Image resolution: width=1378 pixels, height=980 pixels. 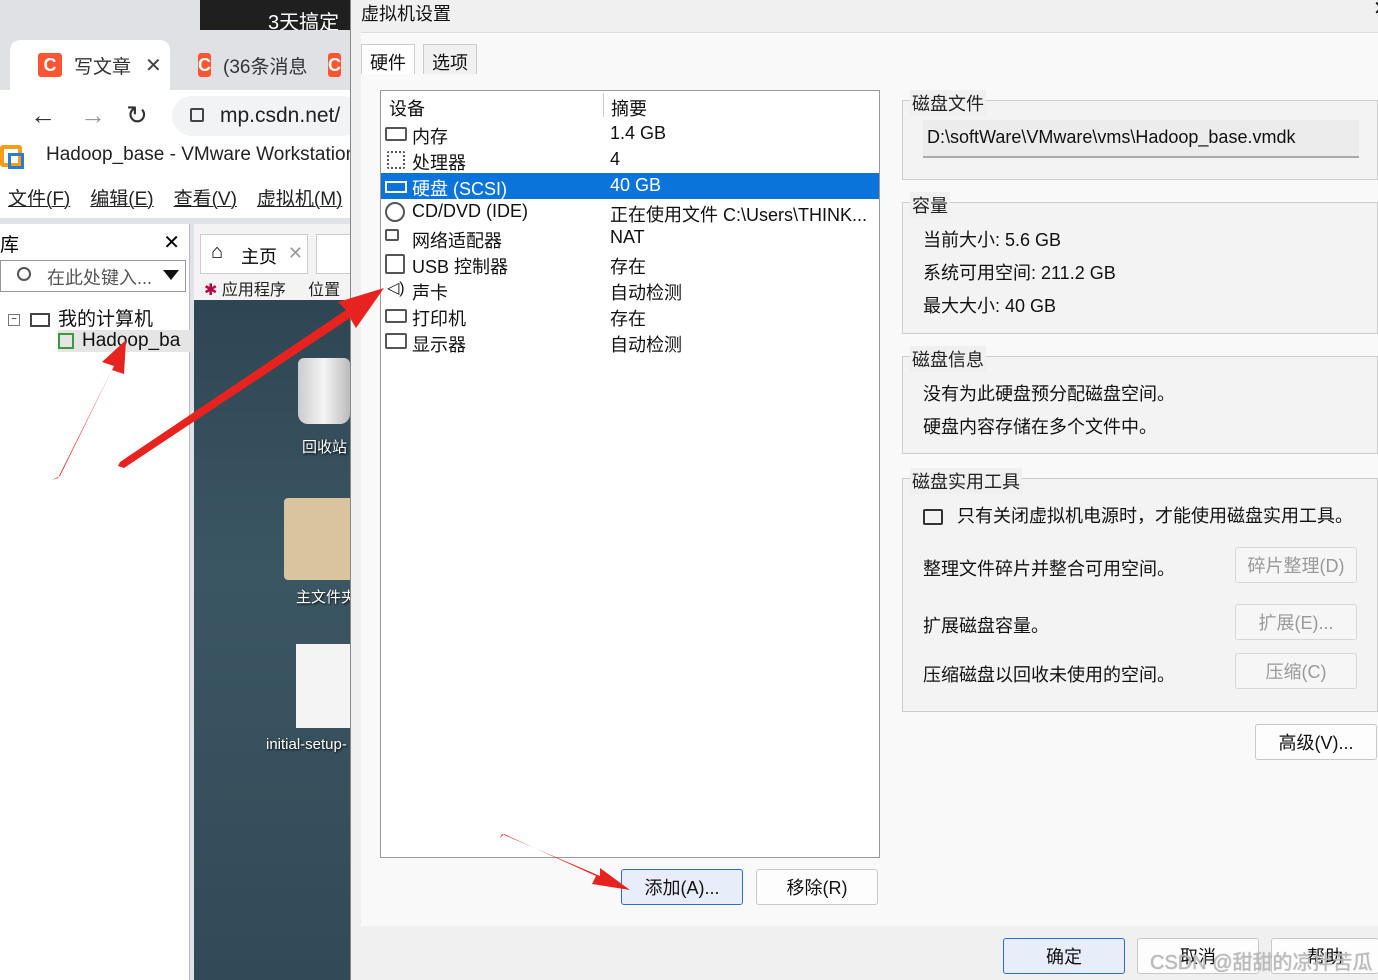 What do you see at coordinates (565, 862) in the screenshot?
I see `annotation-arrow-add` at bounding box center [565, 862].